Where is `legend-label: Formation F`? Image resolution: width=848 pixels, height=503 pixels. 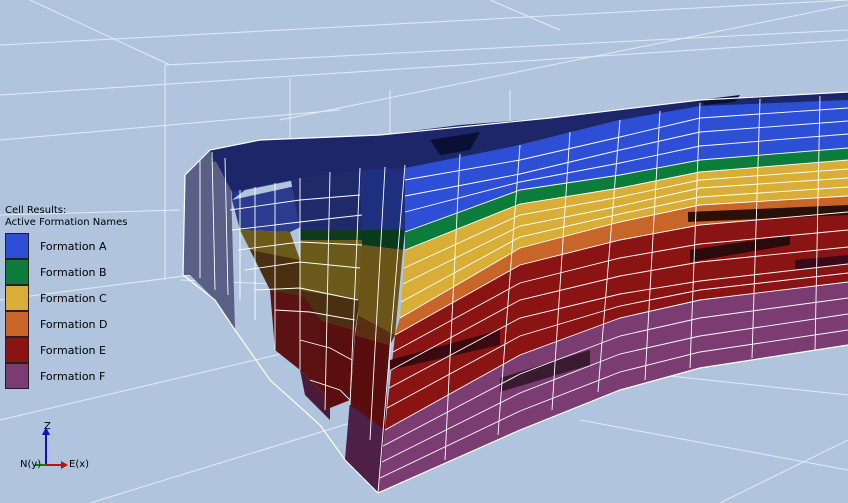
legend-label: Formation F is located at coordinates (73, 376).